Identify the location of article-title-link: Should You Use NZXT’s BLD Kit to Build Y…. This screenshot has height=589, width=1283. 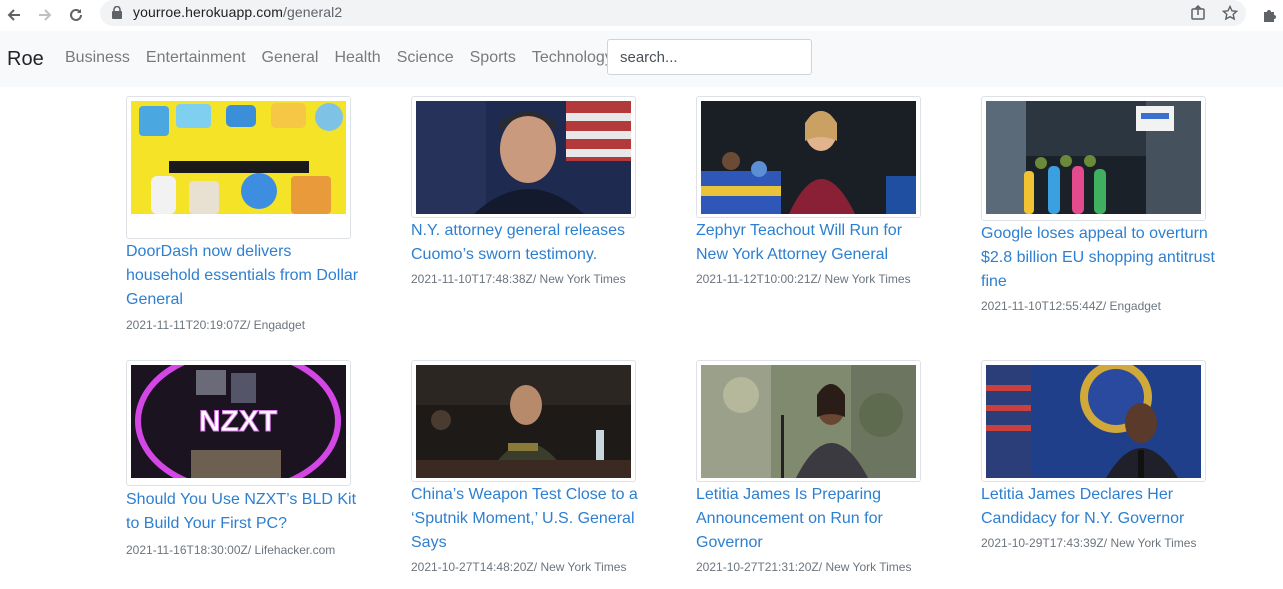
(243, 512).